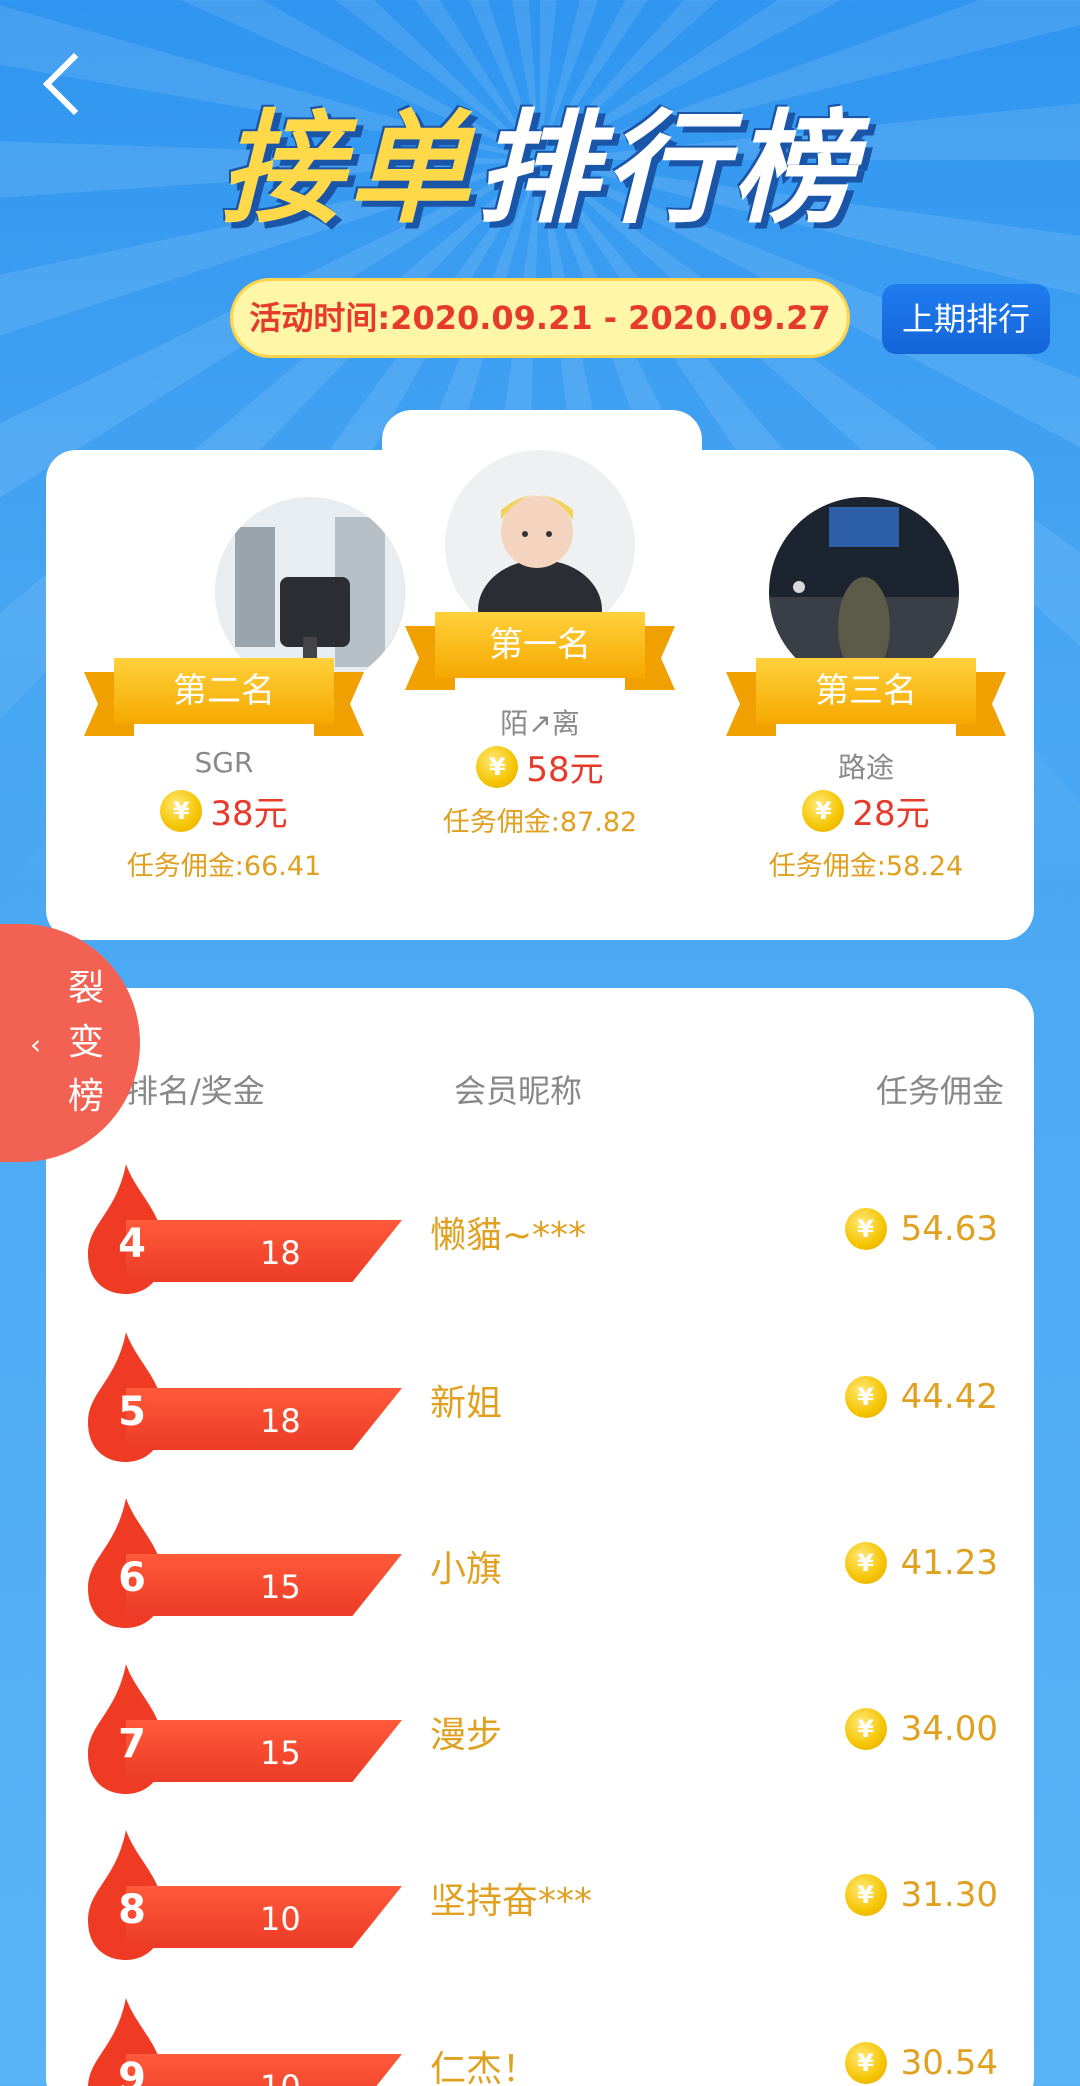 The width and height of the screenshot is (1080, 2086). What do you see at coordinates (949, 1895) in the screenshot?
I see `commission-value: 31.30` at bounding box center [949, 1895].